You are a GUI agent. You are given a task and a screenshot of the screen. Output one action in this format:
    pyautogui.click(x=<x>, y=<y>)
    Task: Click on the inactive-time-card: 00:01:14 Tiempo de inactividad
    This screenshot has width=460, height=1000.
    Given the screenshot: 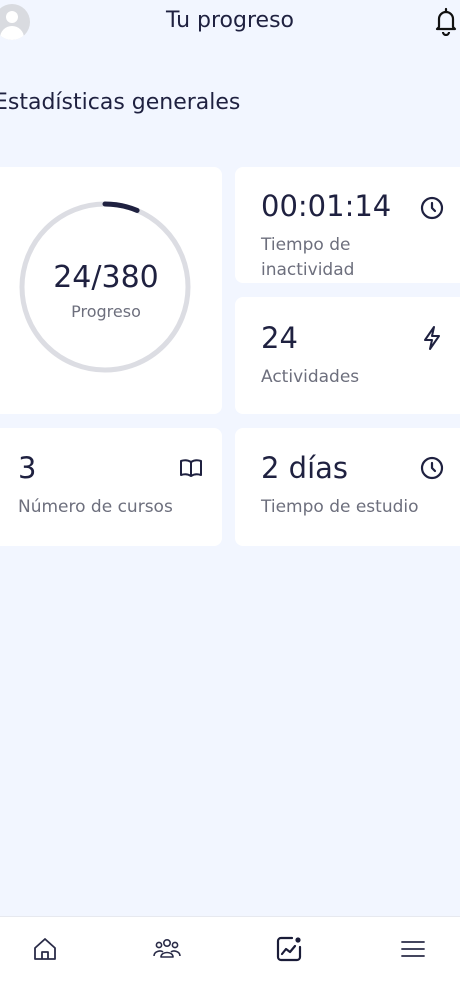 What is the action you would take?
    pyautogui.click(x=347, y=225)
    